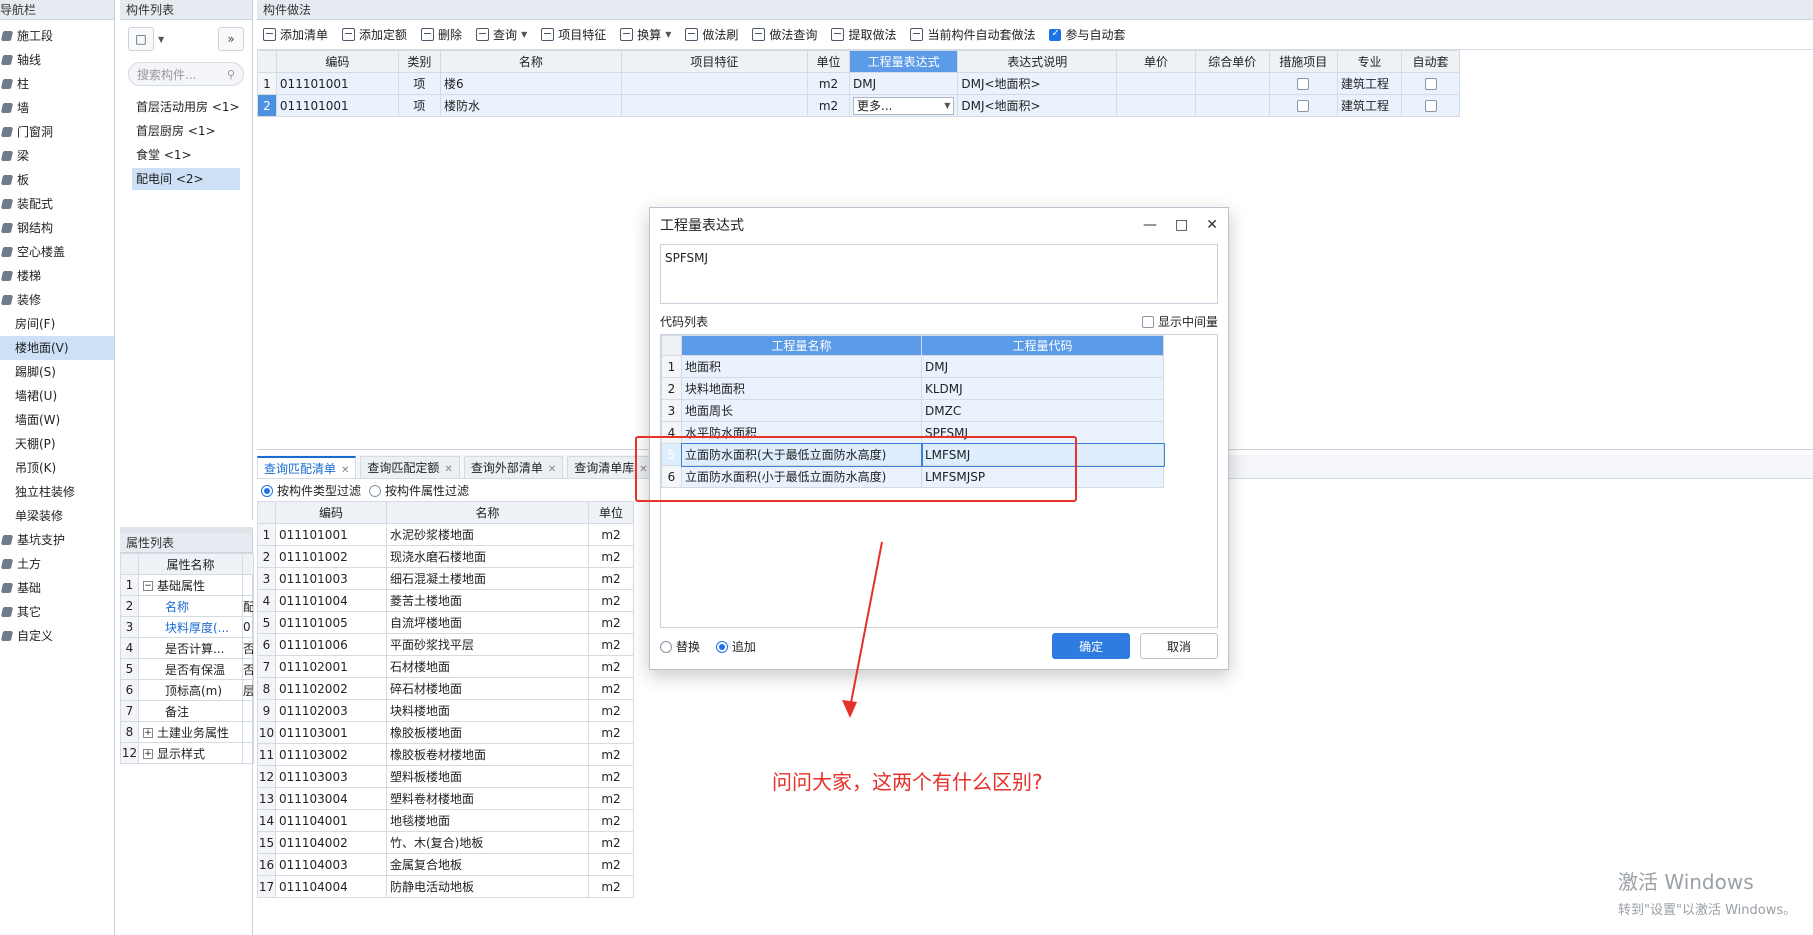 Image resolution: width=1813 pixels, height=935 pixels. I want to click on nav-item: 吊顶(K), so click(57, 468).